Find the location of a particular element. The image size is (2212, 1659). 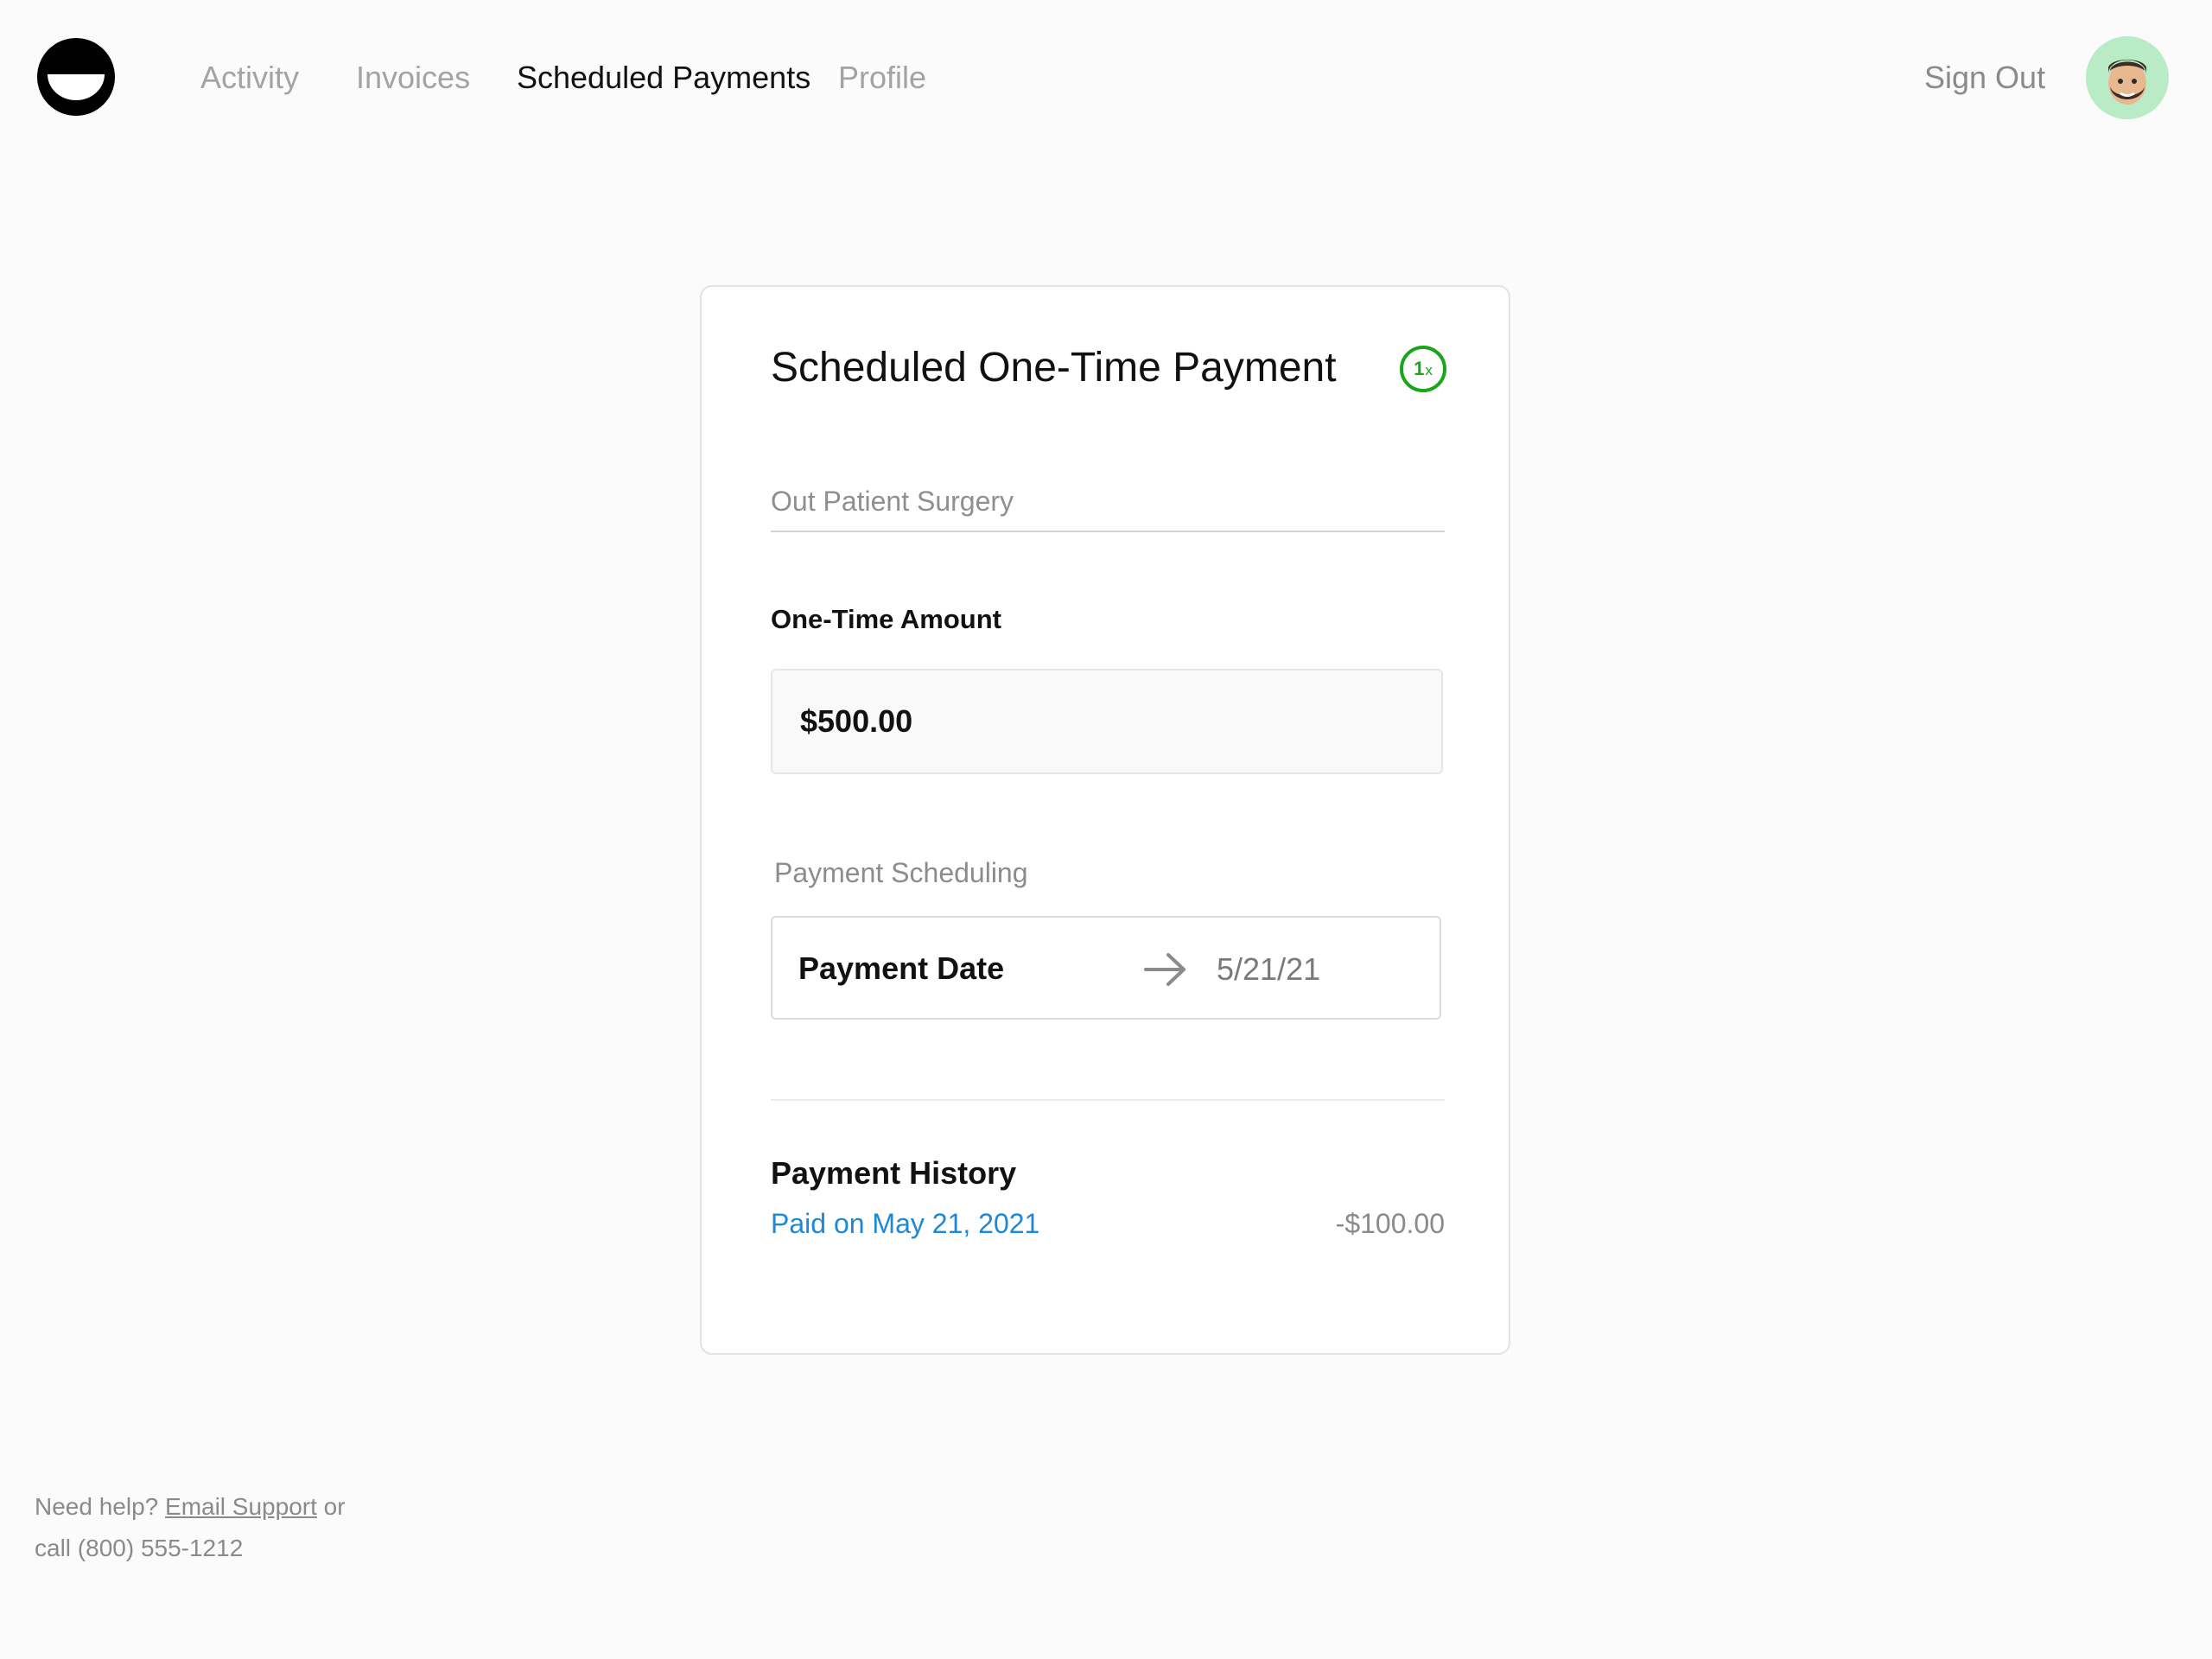

history-row: Paid on May 21, 2021 -$100.00 is located at coordinates (1108, 1223).